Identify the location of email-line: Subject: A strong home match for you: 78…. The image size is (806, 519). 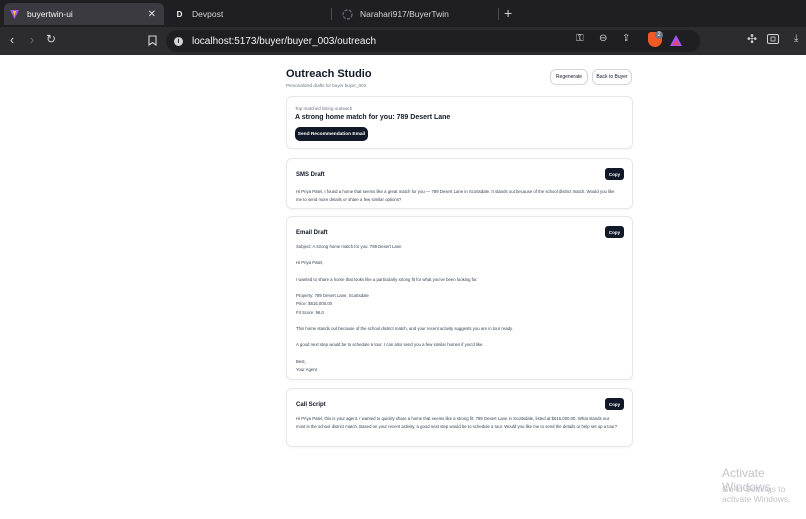
(349, 246).